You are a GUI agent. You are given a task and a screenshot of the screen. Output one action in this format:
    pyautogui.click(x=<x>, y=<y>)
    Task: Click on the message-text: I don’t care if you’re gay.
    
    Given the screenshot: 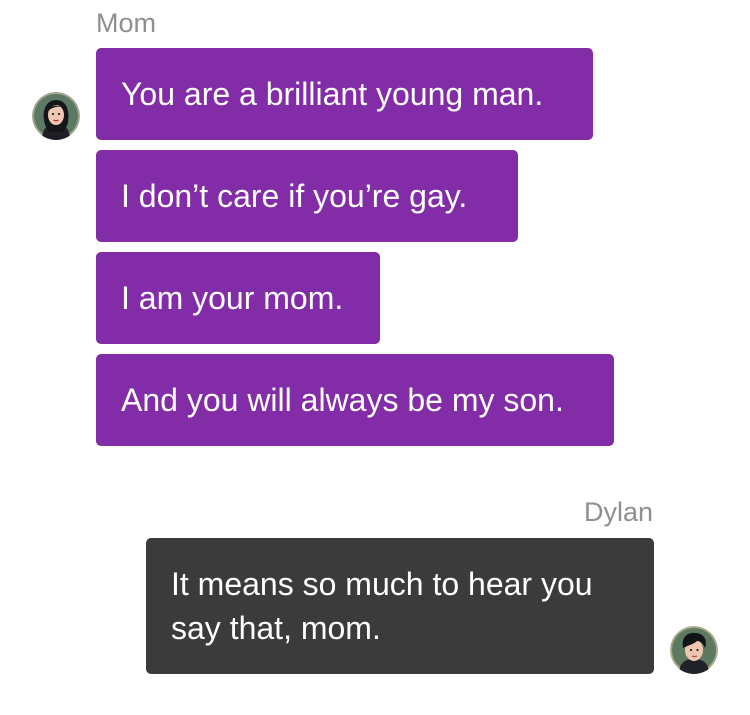 What is the action you would take?
    pyautogui.click(x=294, y=196)
    